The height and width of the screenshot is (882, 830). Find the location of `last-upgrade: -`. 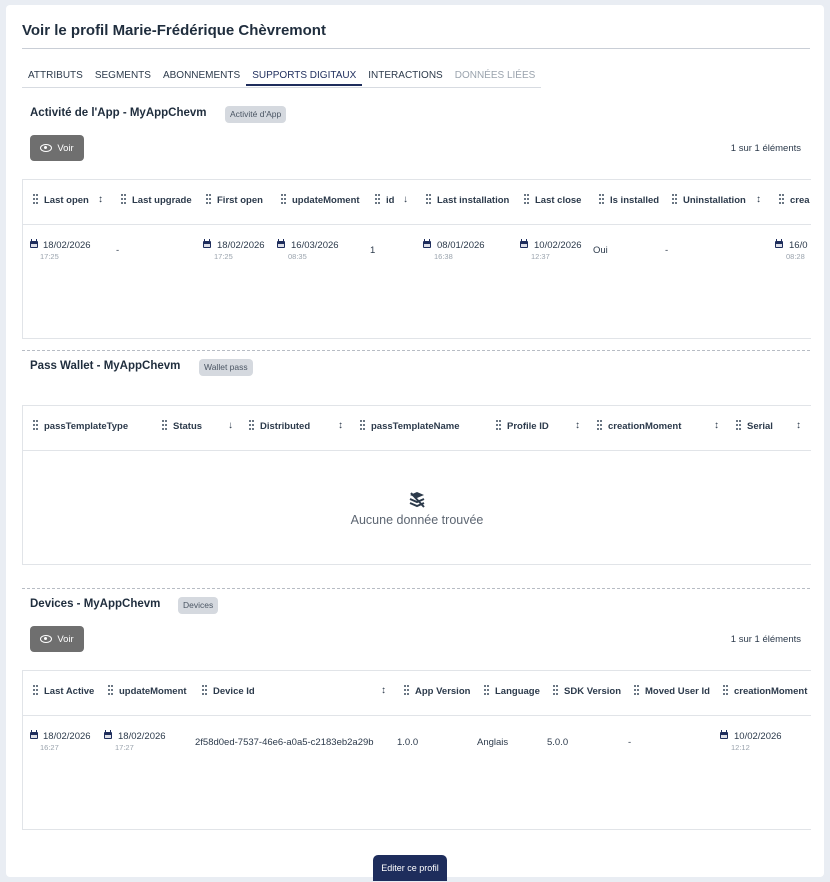

last-upgrade: - is located at coordinates (118, 250).